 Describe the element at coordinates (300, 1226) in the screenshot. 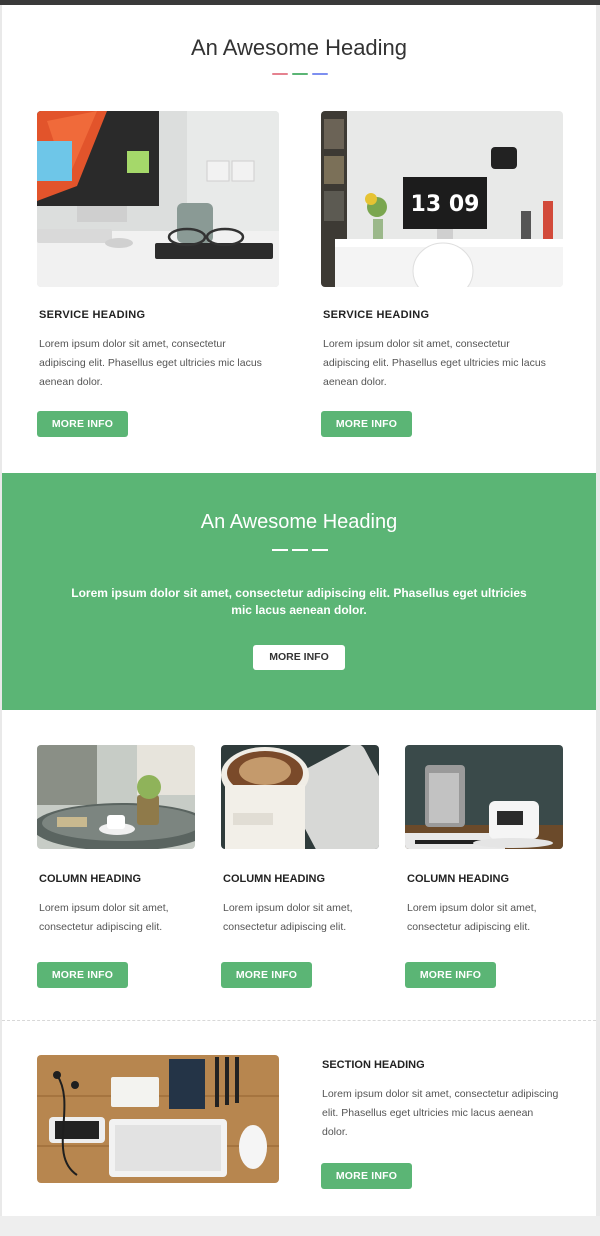

I see `footer-strip` at that location.